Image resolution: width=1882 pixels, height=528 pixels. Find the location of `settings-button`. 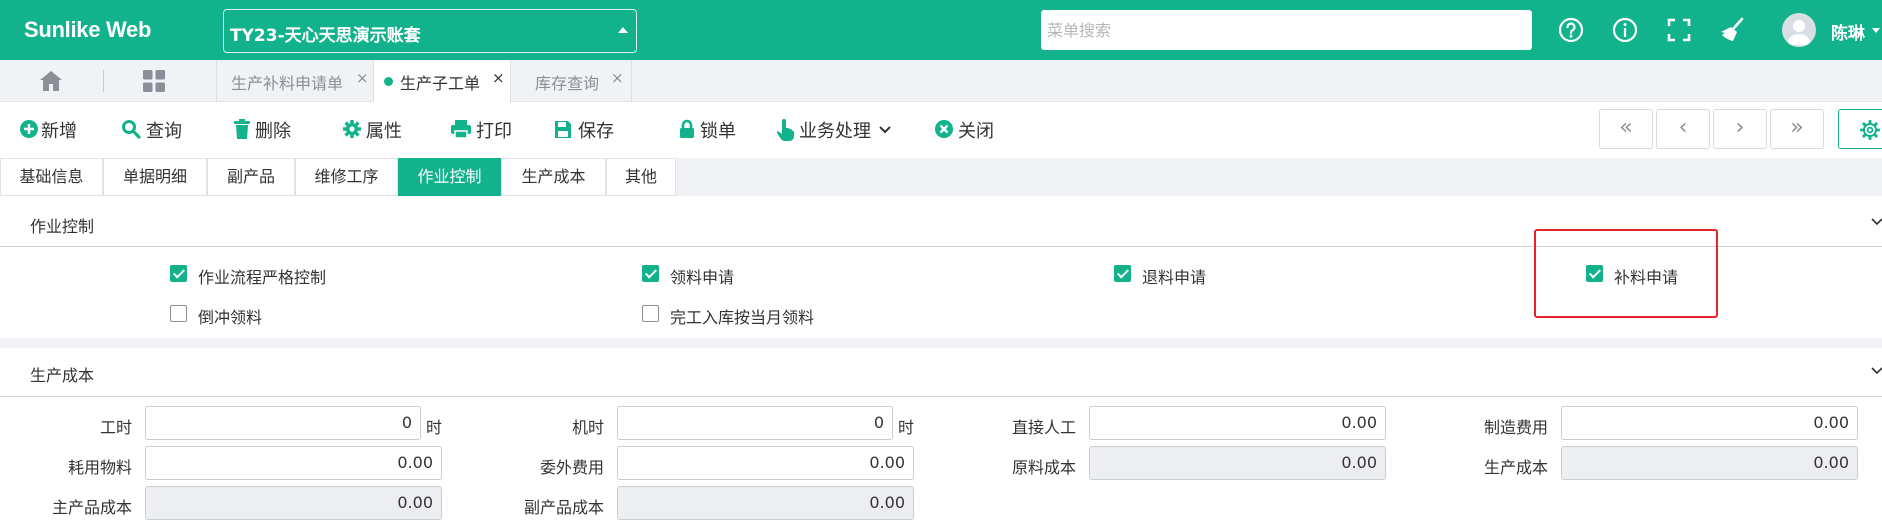

settings-button is located at coordinates (1860, 129).